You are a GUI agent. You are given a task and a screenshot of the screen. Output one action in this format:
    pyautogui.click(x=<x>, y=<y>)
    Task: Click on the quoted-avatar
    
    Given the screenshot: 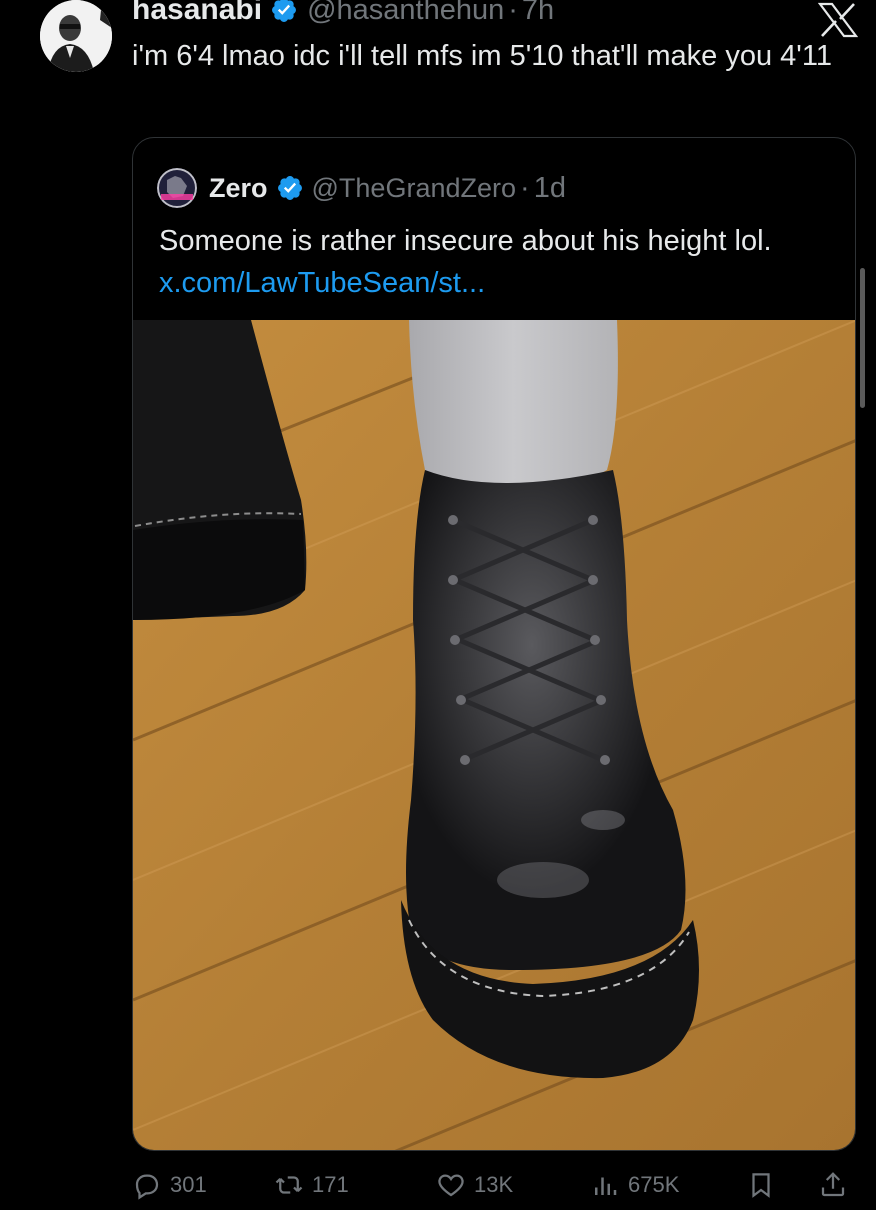 What is the action you would take?
    pyautogui.click(x=177, y=188)
    